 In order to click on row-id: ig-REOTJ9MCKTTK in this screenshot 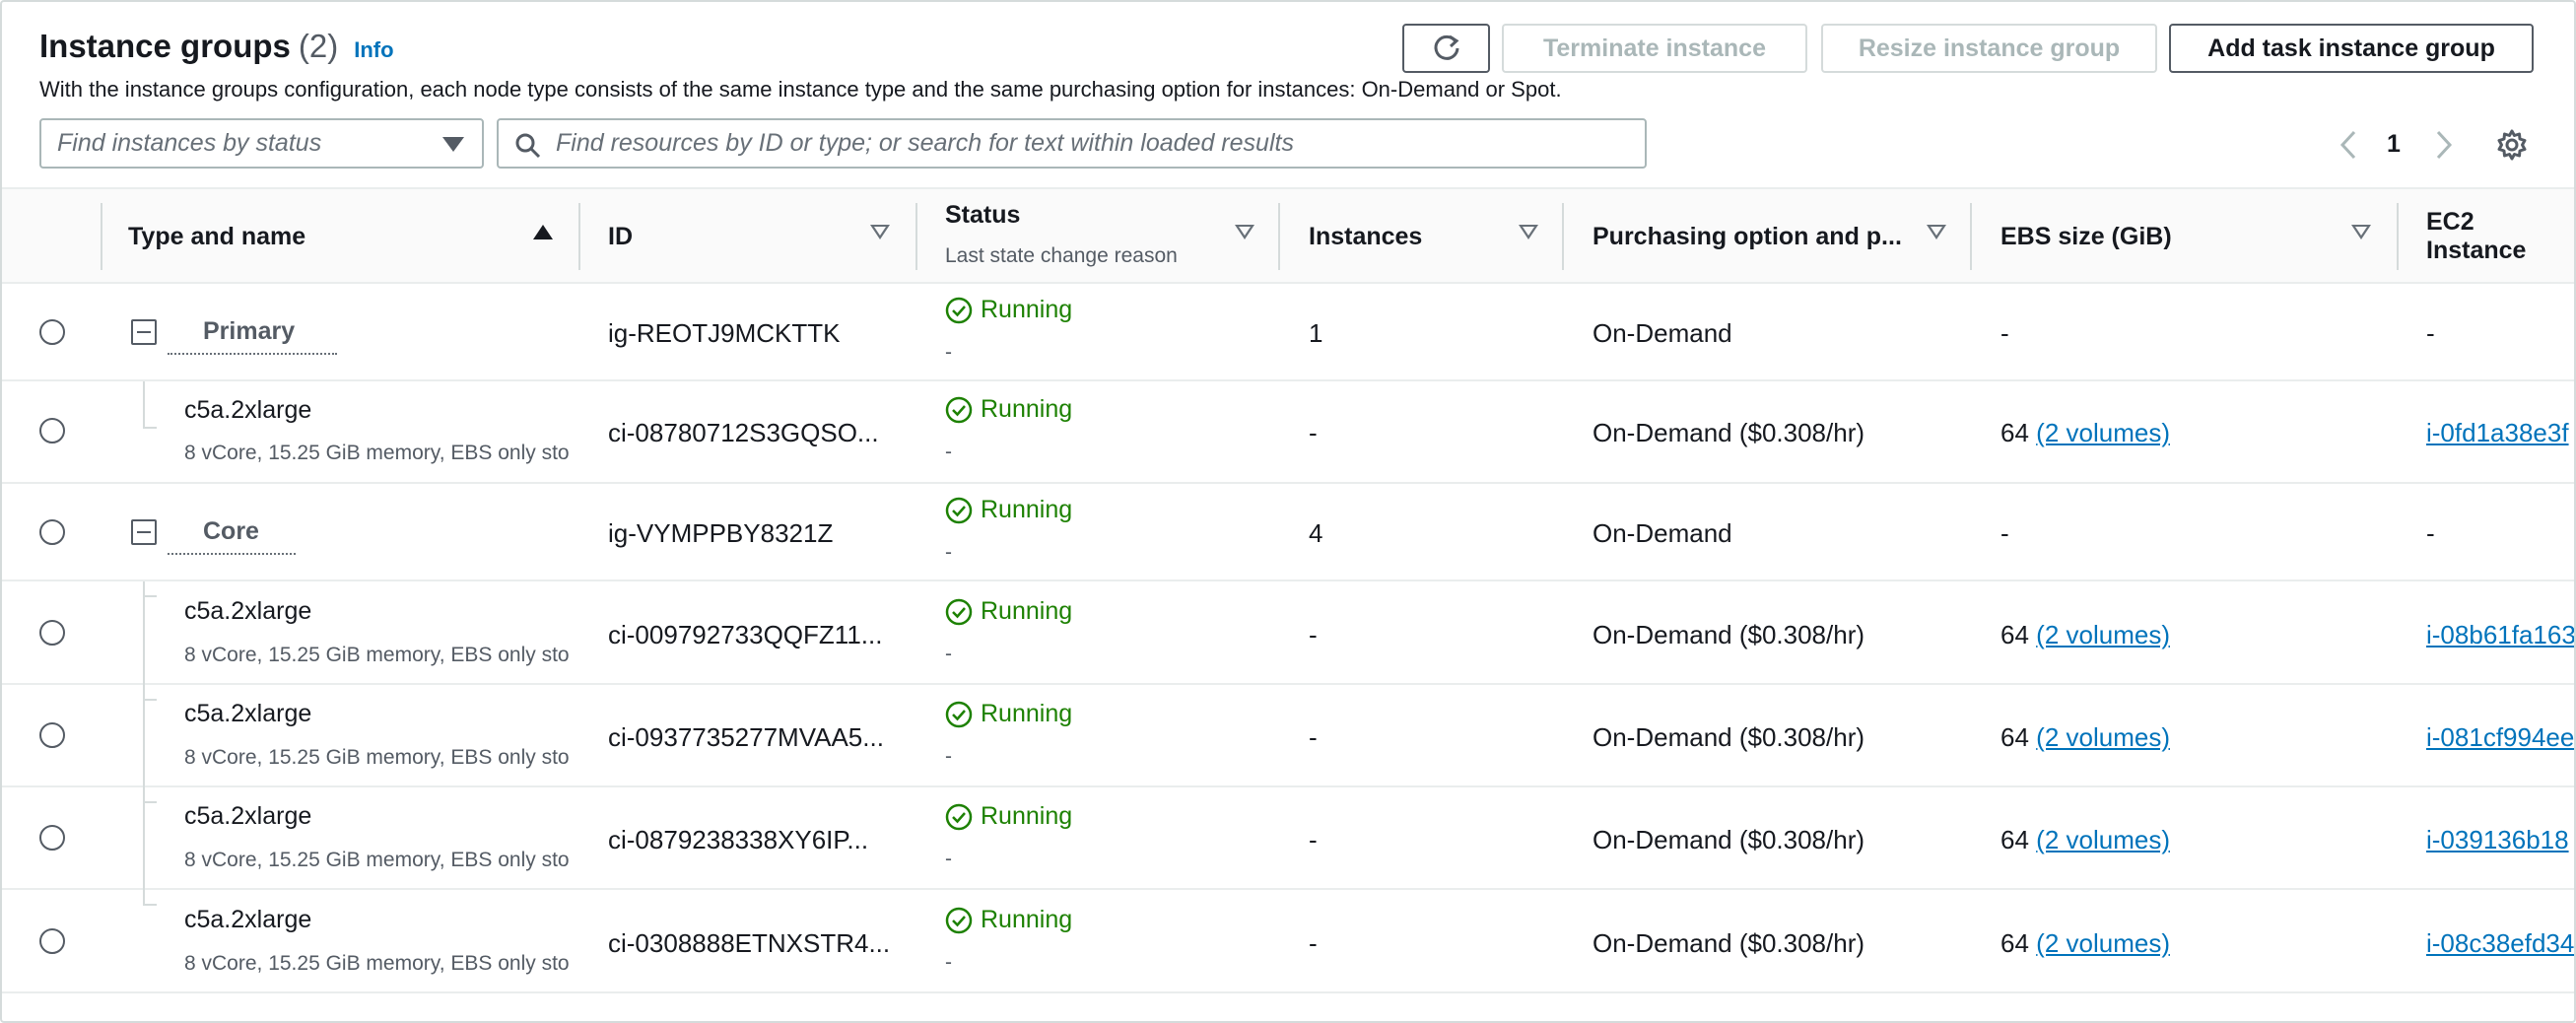, I will do `click(724, 333)`.